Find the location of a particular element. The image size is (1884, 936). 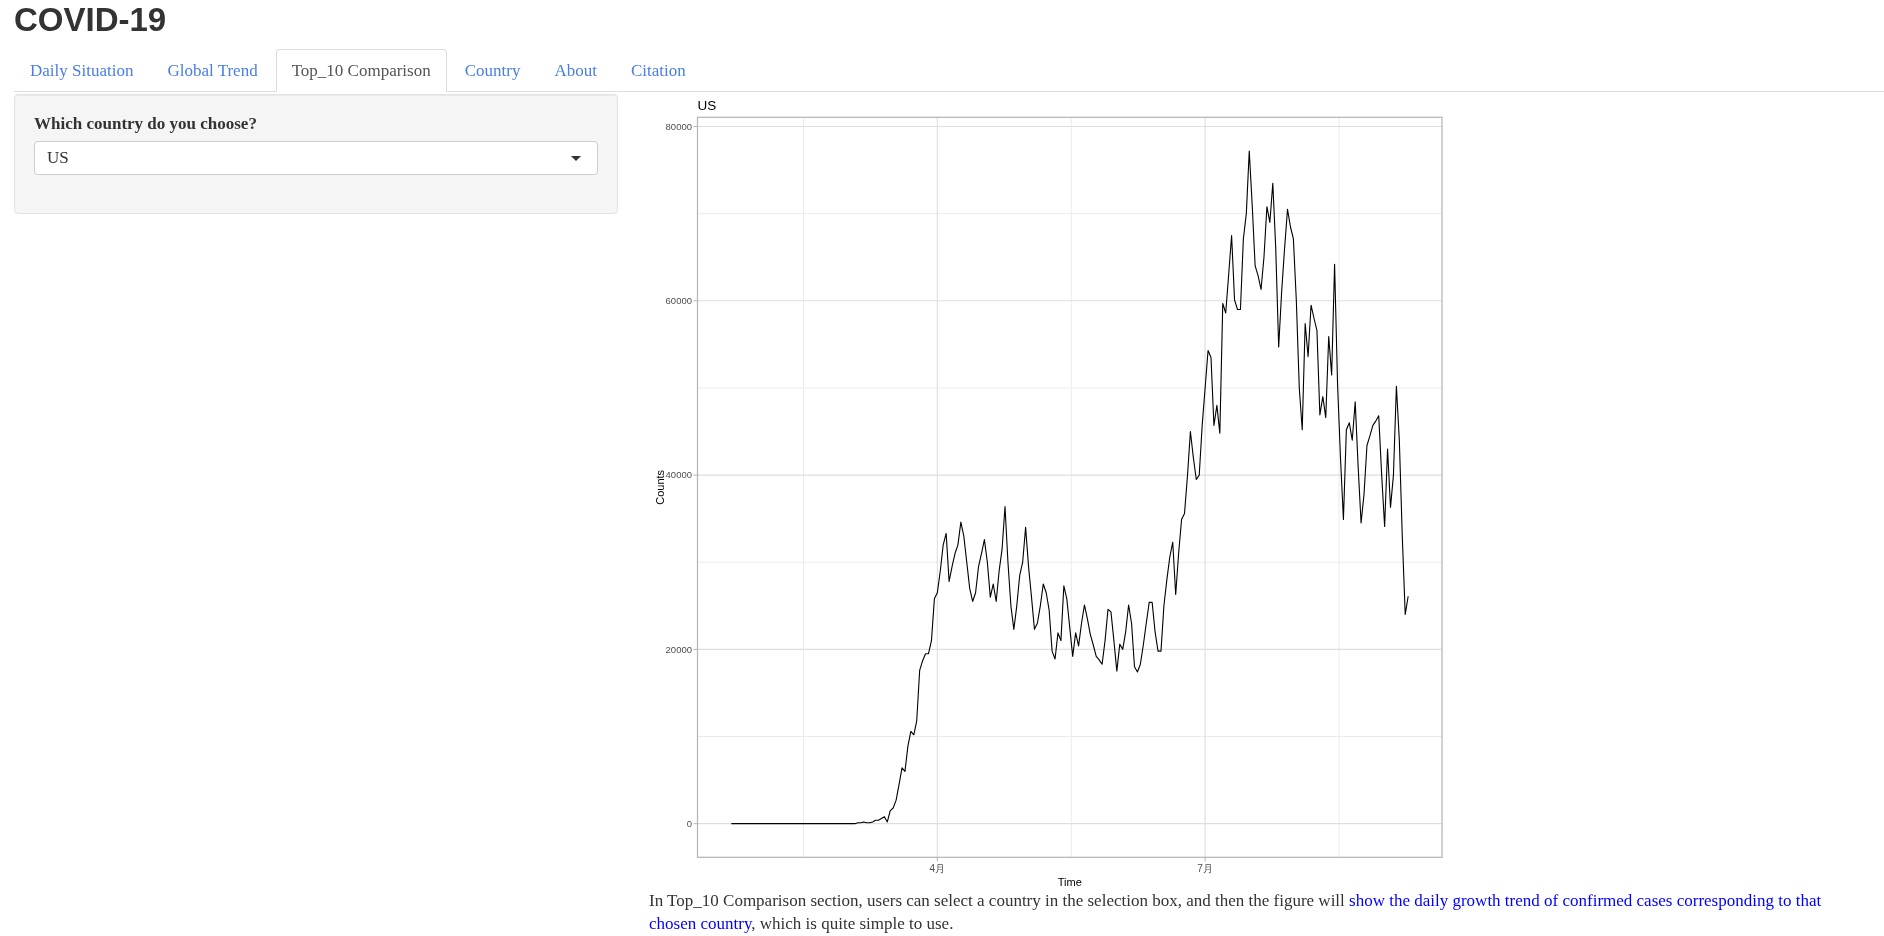

axis-tick-label: 40000 is located at coordinates (678, 475).